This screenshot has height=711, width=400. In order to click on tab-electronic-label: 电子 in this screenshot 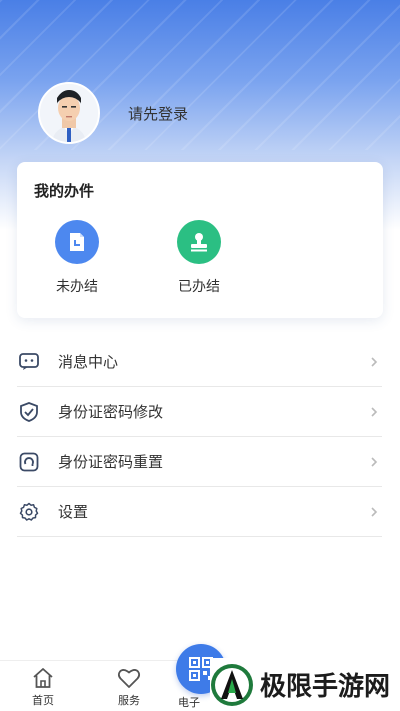, I will do `click(189, 702)`.